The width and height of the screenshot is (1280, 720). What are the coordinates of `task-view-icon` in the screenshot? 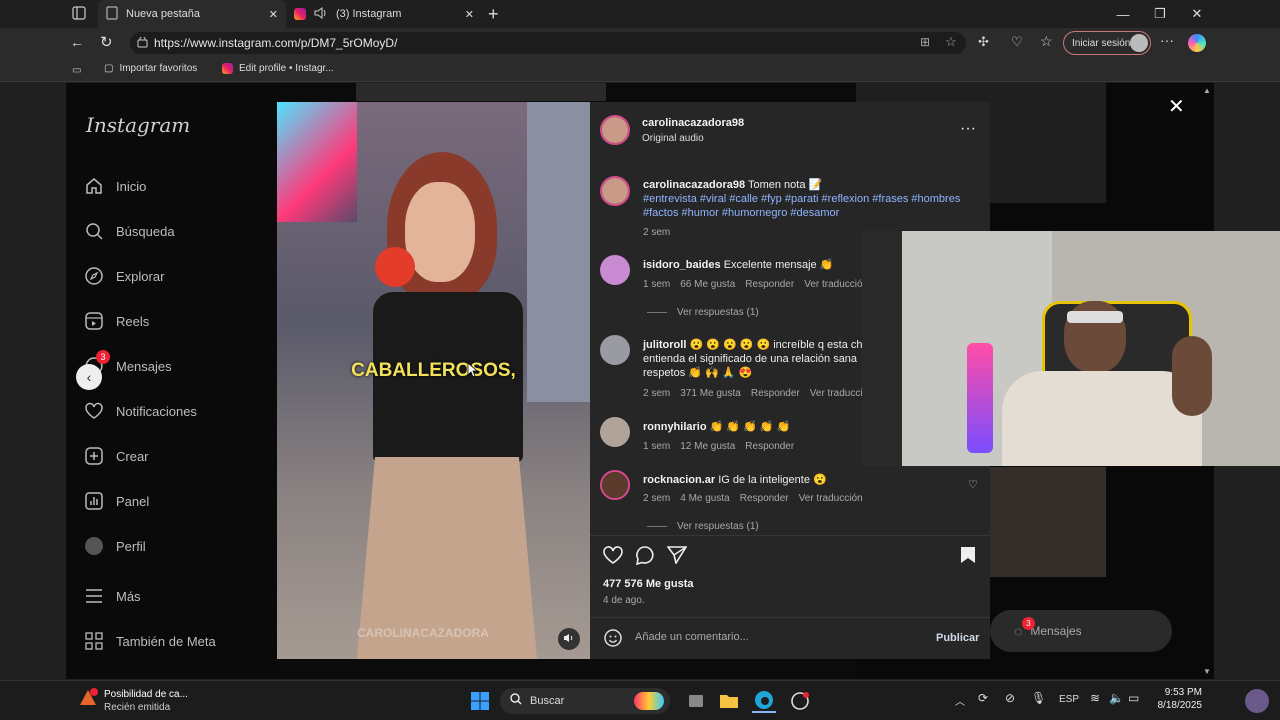 It's located at (696, 701).